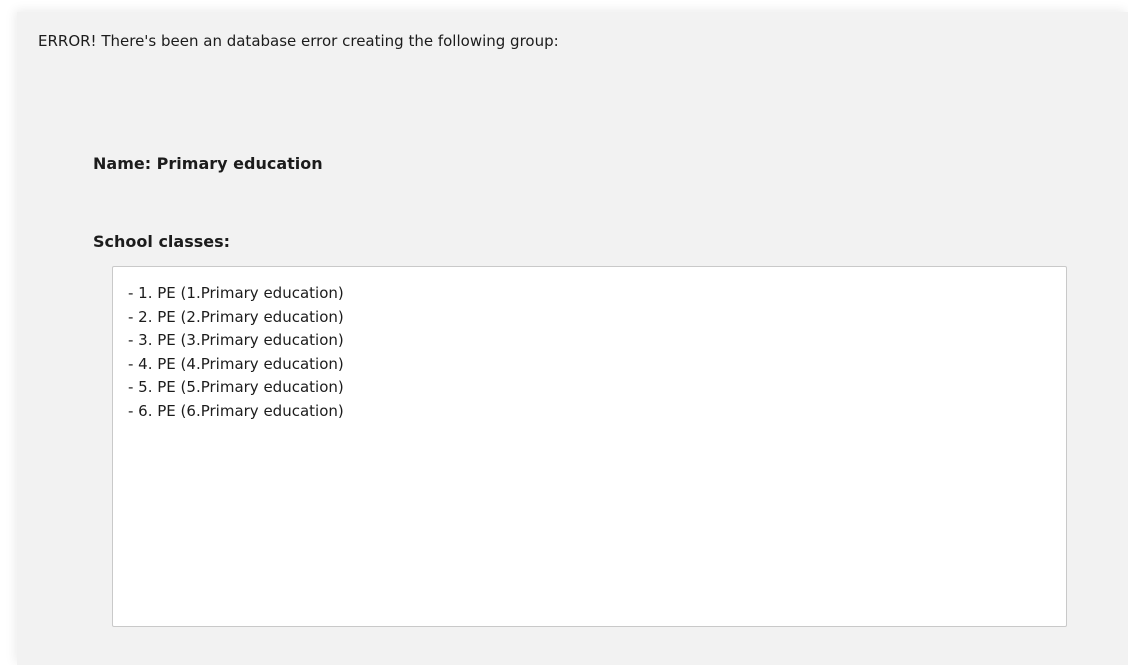 Image resolution: width=1128 pixels, height=665 pixels. Describe the element at coordinates (236, 387) in the screenshot. I see `class-list-item: - 5. PE (5.Primary education)` at that location.